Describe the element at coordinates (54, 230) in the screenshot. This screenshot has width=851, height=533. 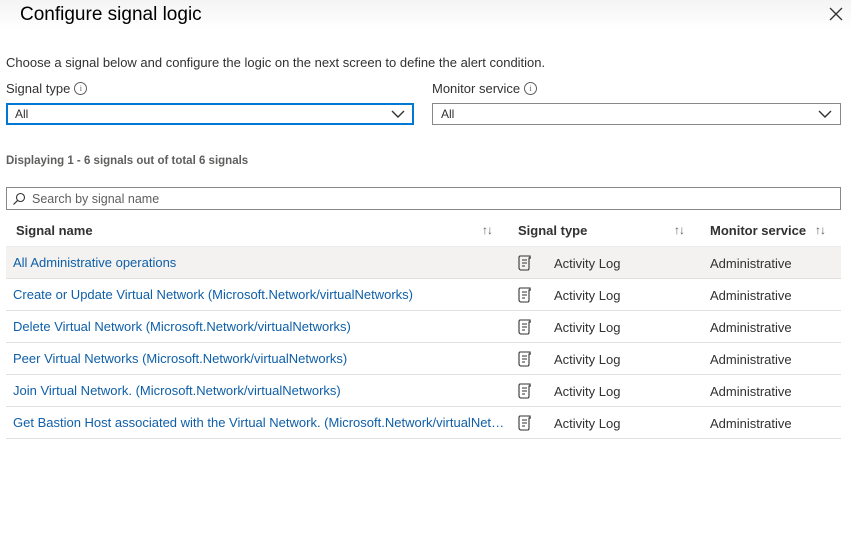
I see `column-header-signal-name: Signal name` at that location.